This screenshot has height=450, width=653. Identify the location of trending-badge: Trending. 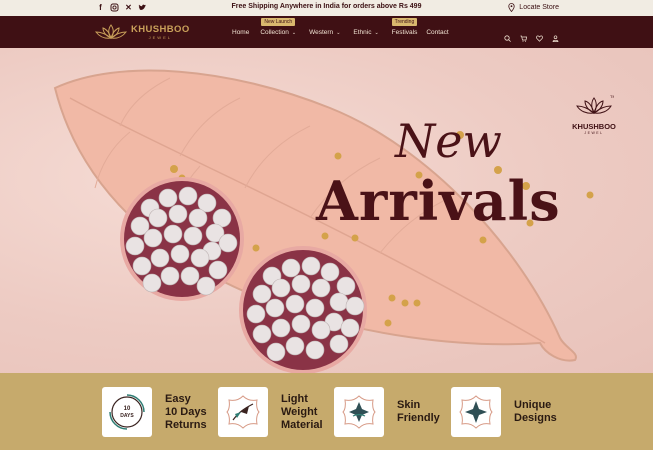
(404, 22).